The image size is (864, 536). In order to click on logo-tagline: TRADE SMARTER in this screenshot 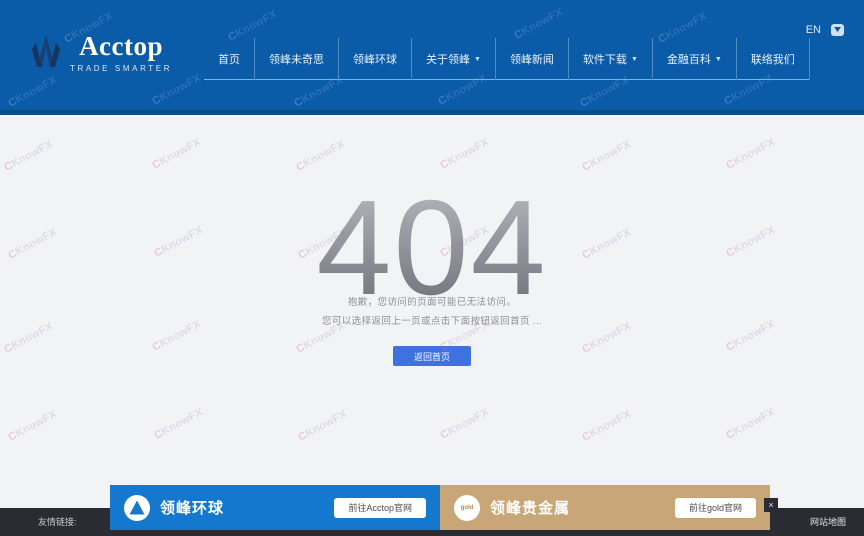, I will do `click(121, 68)`.